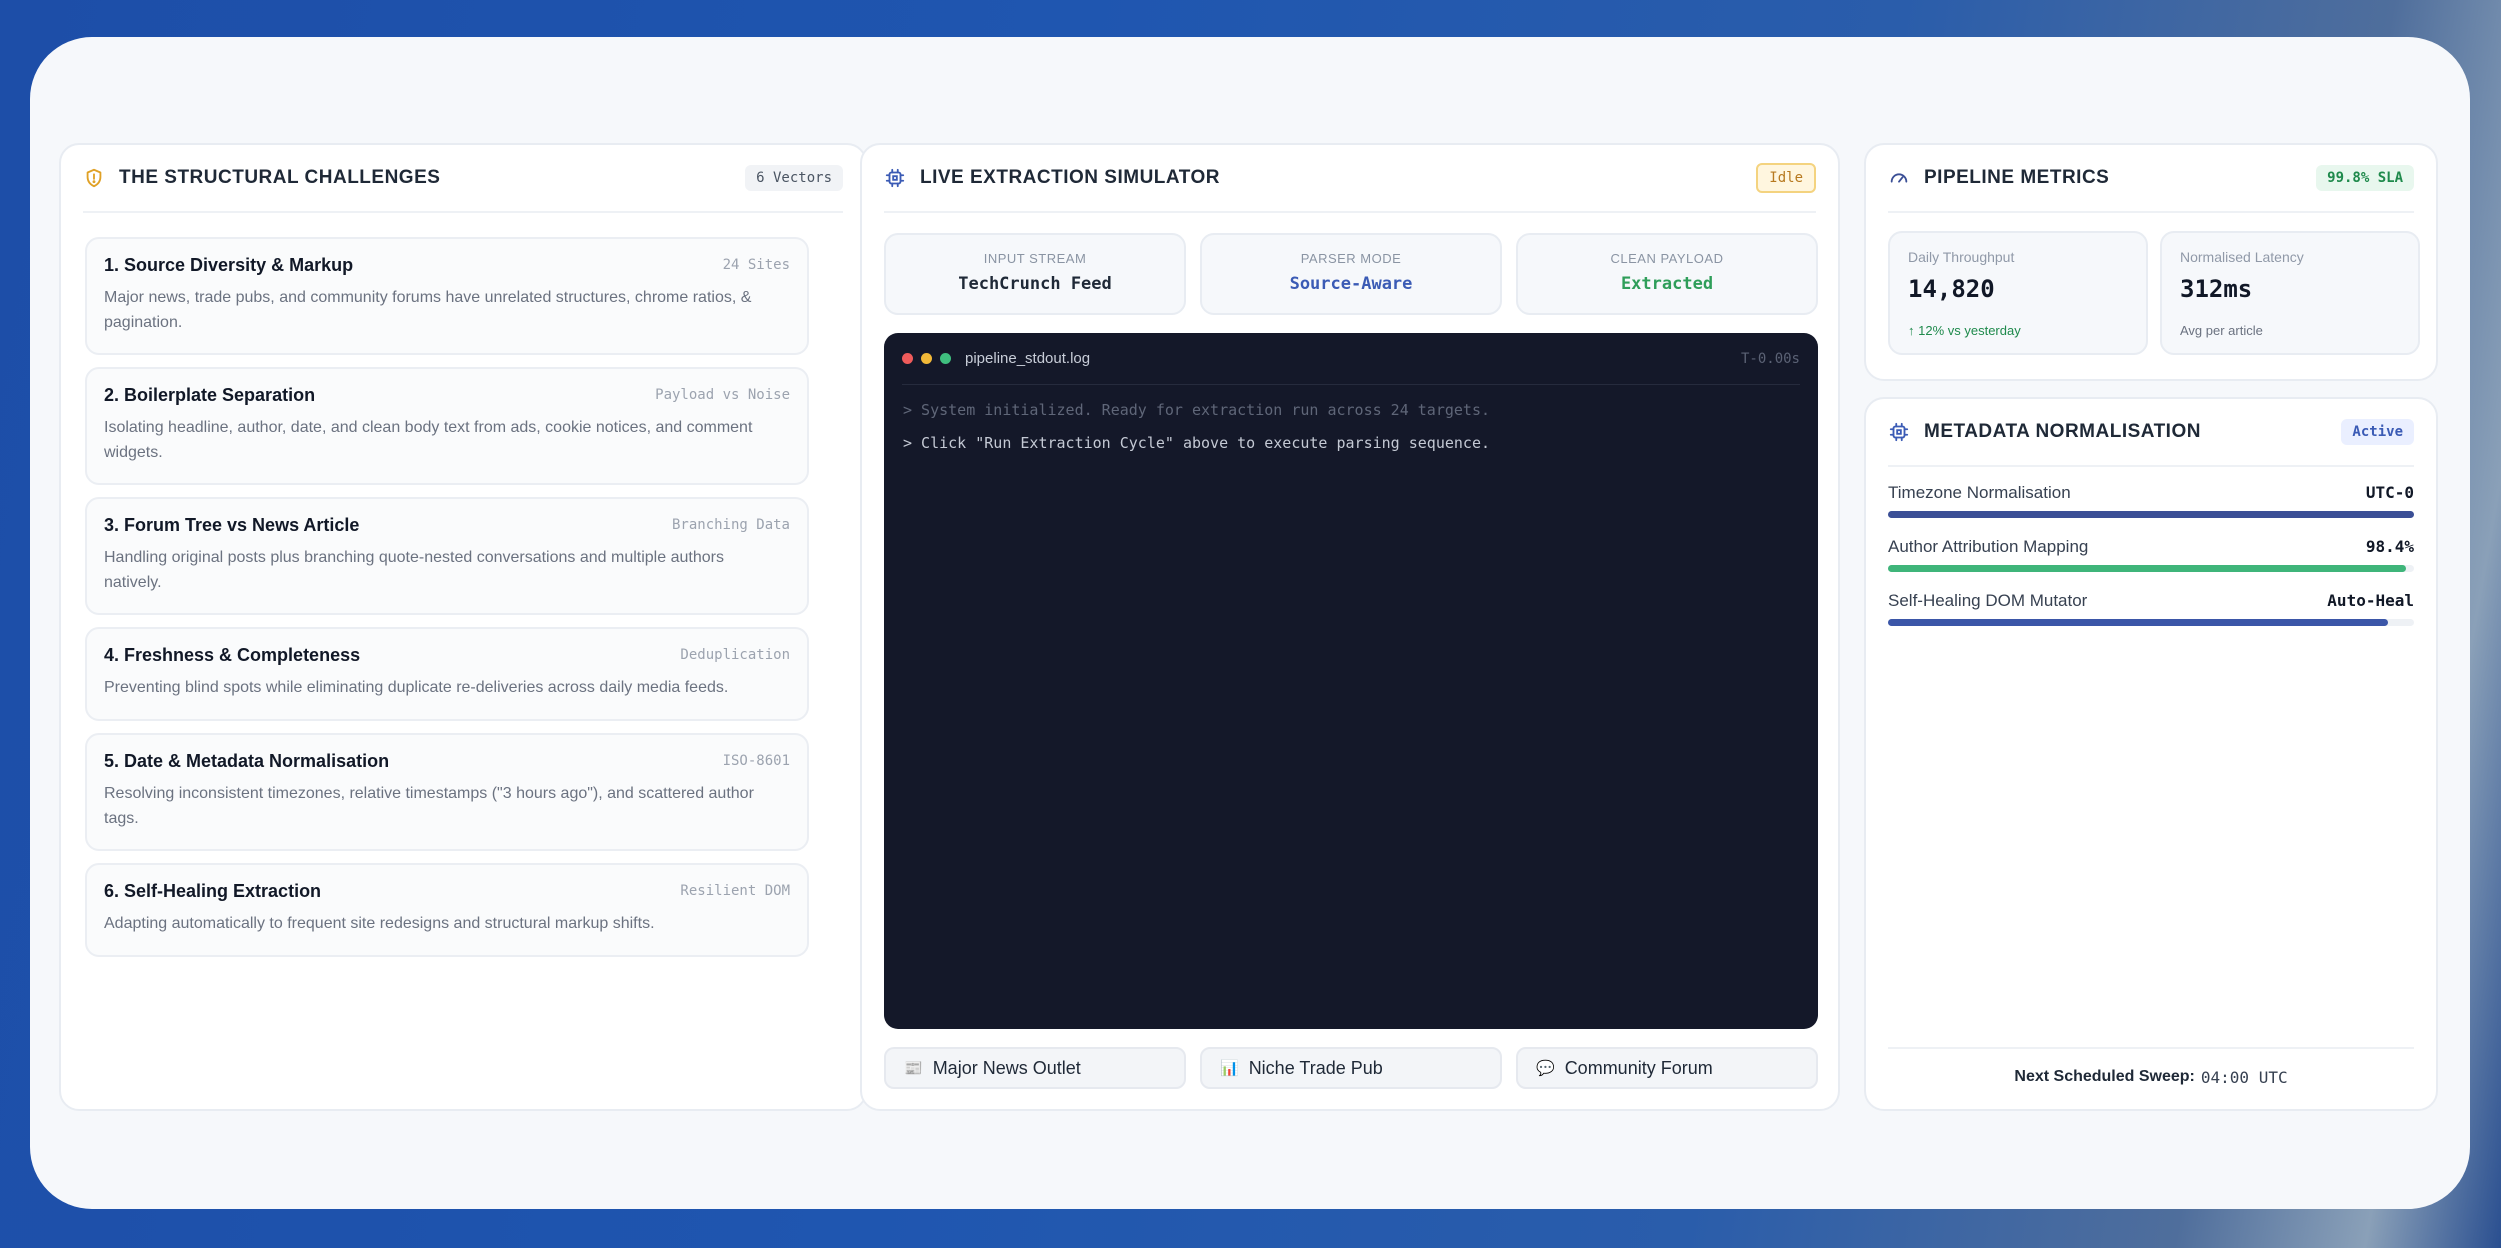 The image size is (2501, 1248). I want to click on panel-title: METADATA NORMALISATION, so click(2062, 431).